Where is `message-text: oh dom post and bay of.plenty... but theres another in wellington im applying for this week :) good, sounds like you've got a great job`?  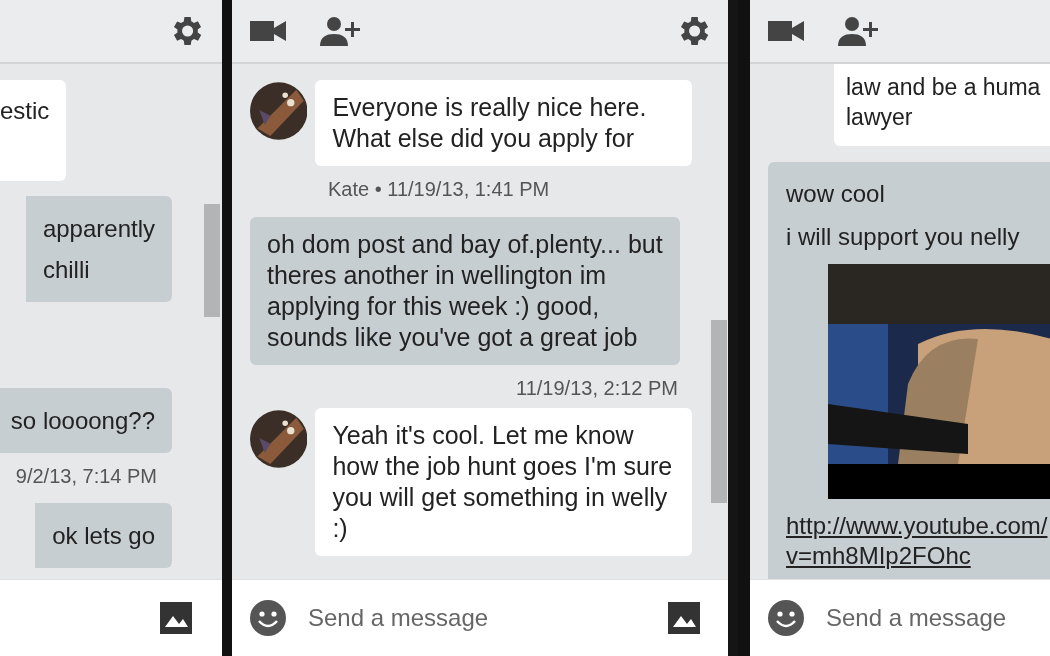
message-text: oh dom post and bay of.plenty... but theres another in wellington im applying for this week :) good, sounds like you've got a great job is located at coordinates (465, 291).